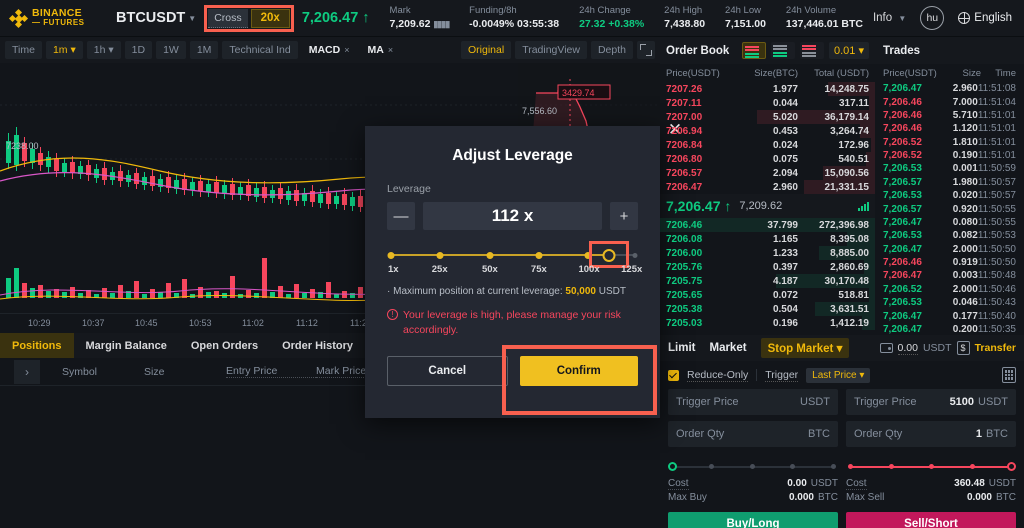 Image resolution: width=1024 pixels, height=528 pixels. What do you see at coordinates (138, 50) in the screenshot?
I see `chart-btn-1d: 1D` at bounding box center [138, 50].